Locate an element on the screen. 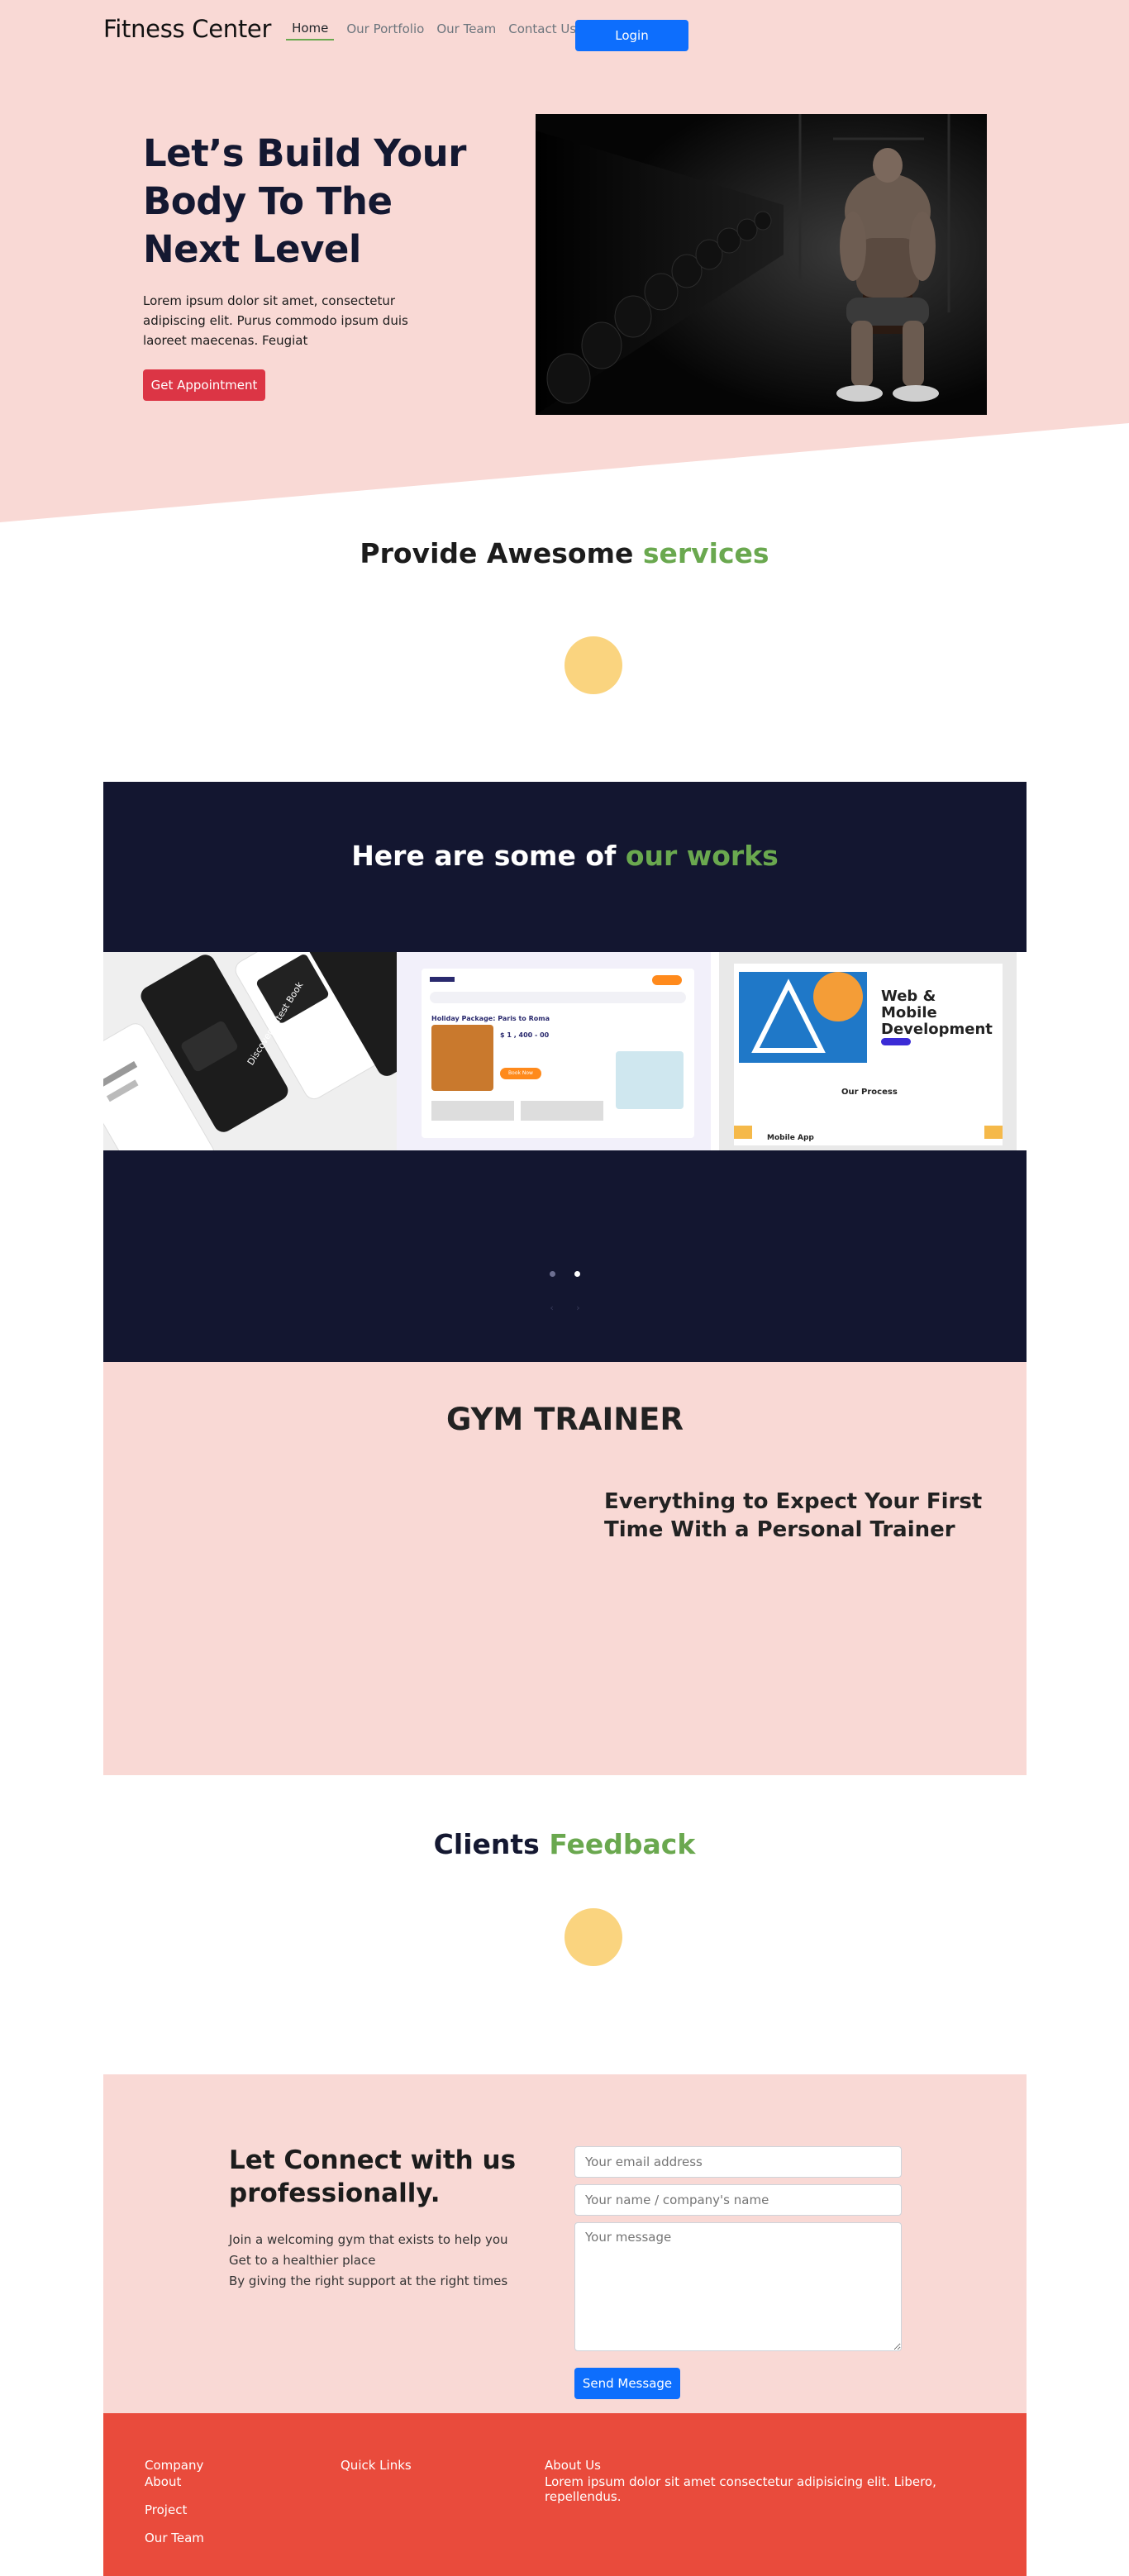 The width and height of the screenshot is (1129, 2576). travel-photo is located at coordinates (462, 1058).